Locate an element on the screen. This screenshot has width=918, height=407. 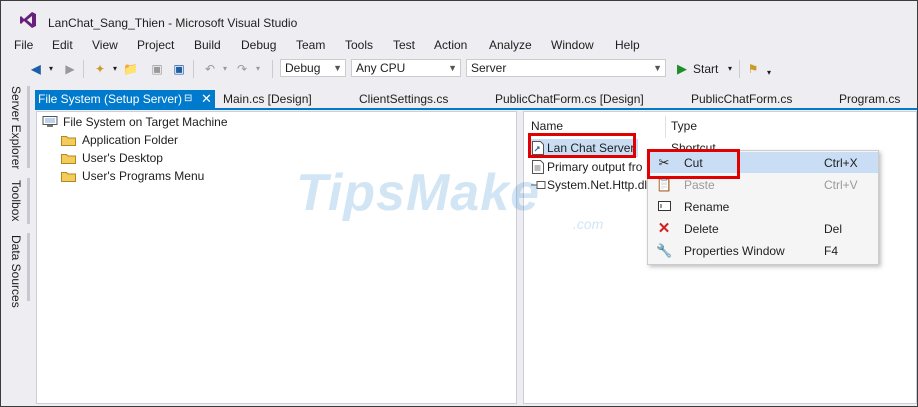
menu-item-label: Rename is located at coordinates (707, 207).